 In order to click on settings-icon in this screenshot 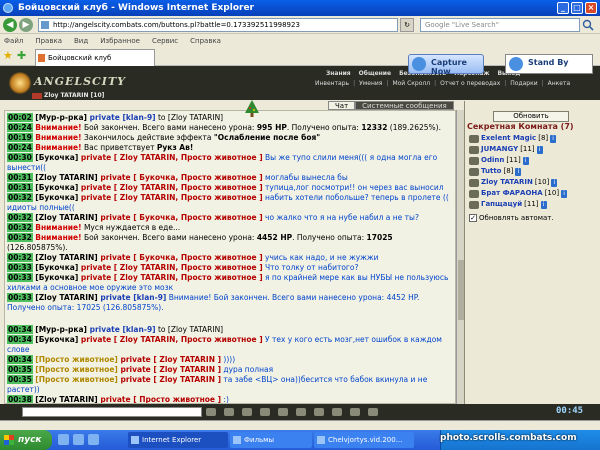, I will do `click(301, 412)`.